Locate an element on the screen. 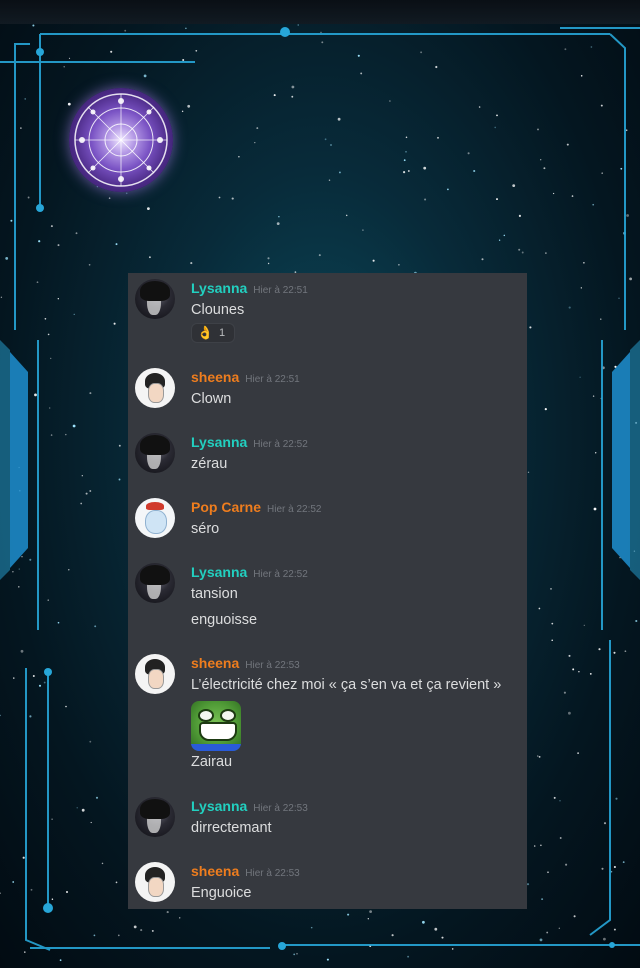  message-text: dirrectemant is located at coordinates (231, 828).